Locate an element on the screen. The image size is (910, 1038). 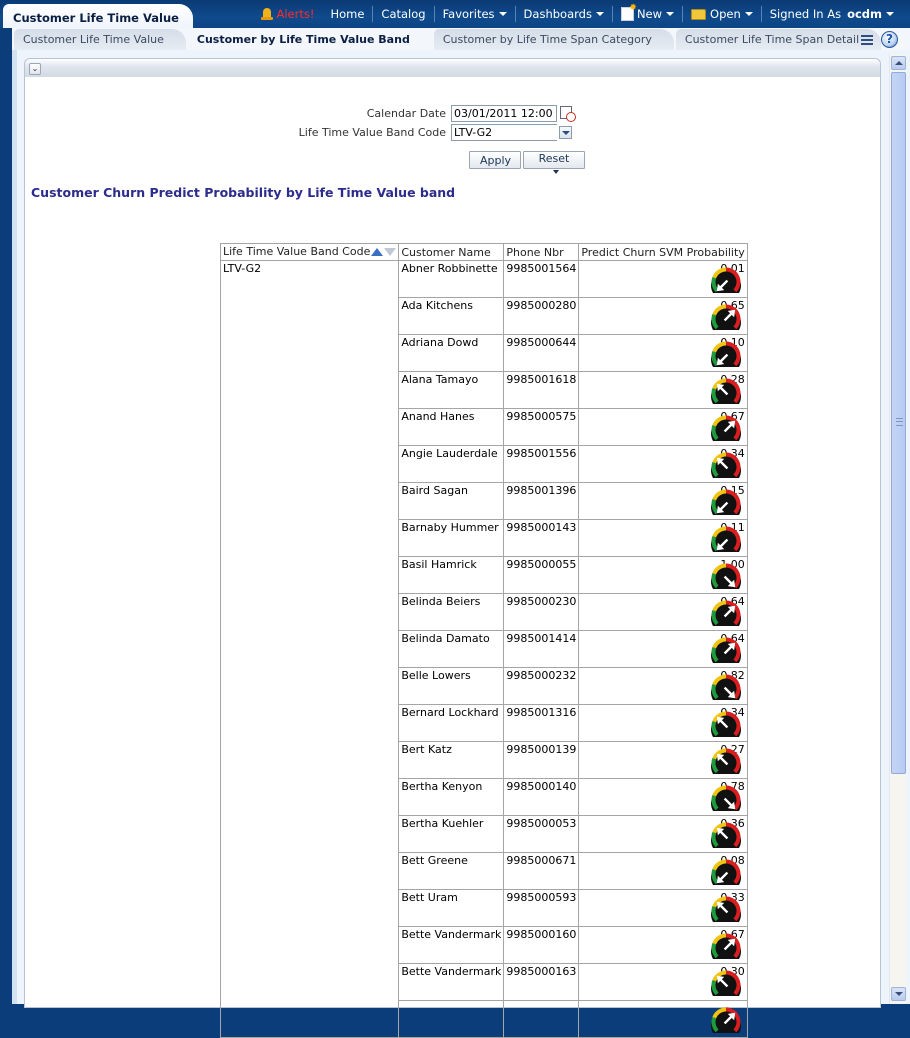
new-label: New is located at coordinates (649, 14).